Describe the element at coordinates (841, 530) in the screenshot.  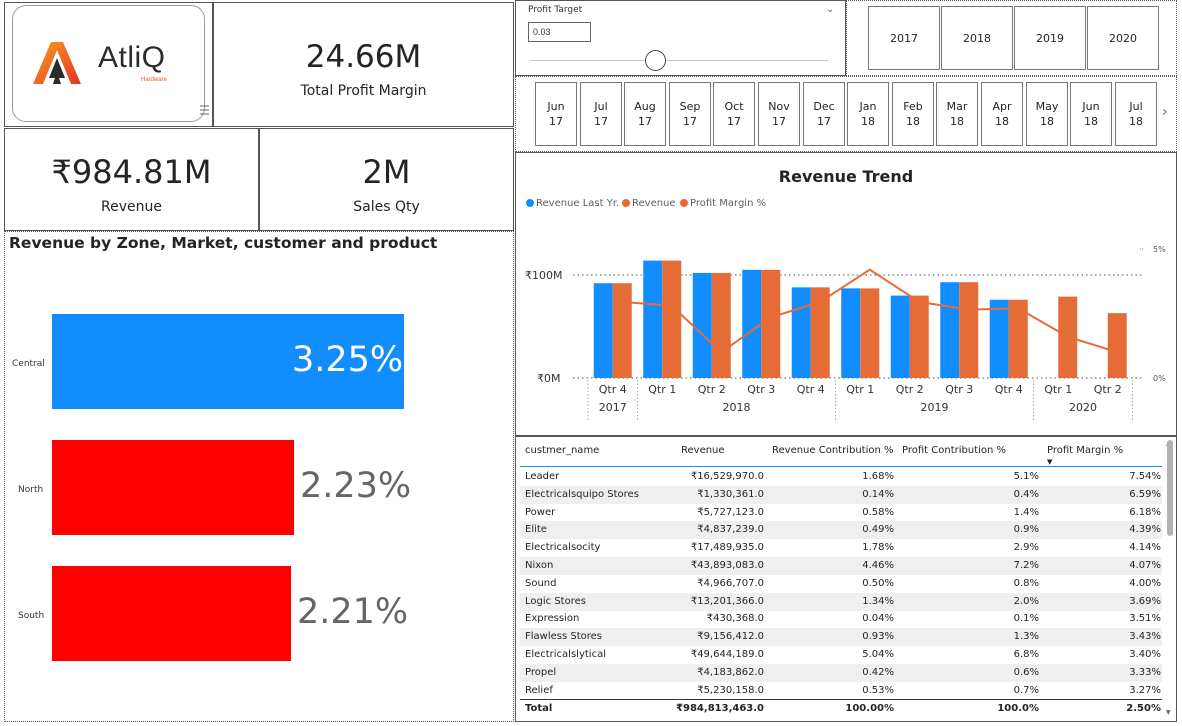
I see `table-row: Elite ₹4,837,239.0 0.49% 0.9% 4.39%` at that location.